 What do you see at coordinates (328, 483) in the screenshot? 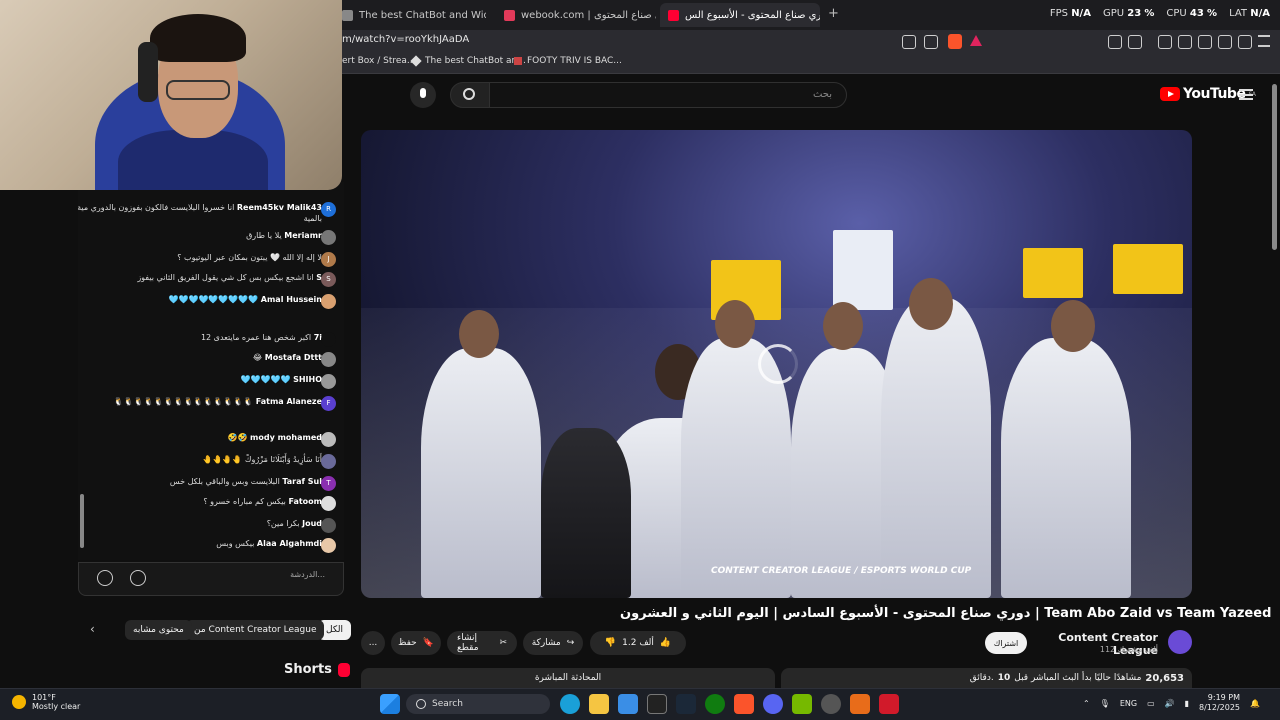
I see `chat-avatar: T` at bounding box center [328, 483].